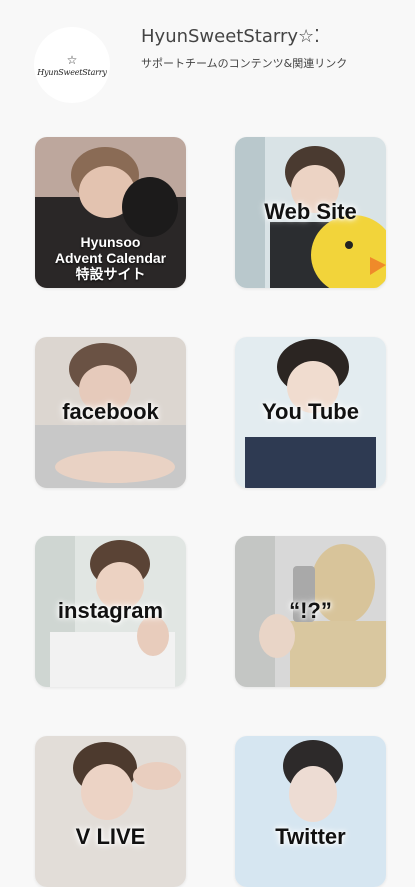 The width and height of the screenshot is (415, 887). I want to click on link-tile-web-site: Web Site, so click(310, 212).